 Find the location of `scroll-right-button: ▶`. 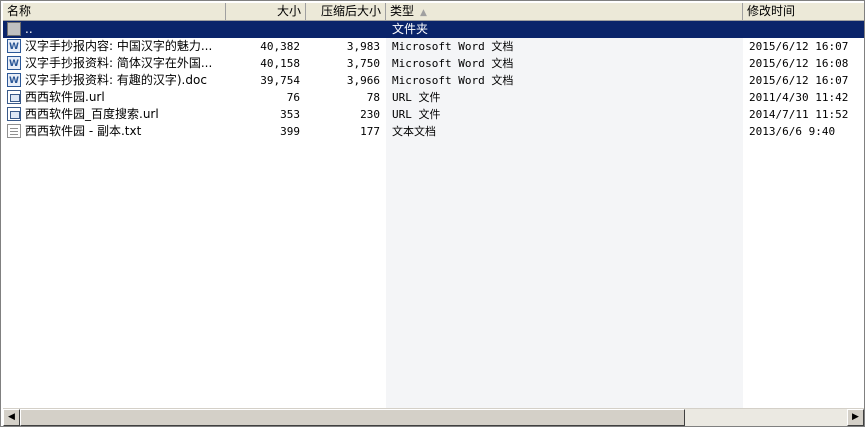

scroll-right-button: ▶ is located at coordinates (855, 417).